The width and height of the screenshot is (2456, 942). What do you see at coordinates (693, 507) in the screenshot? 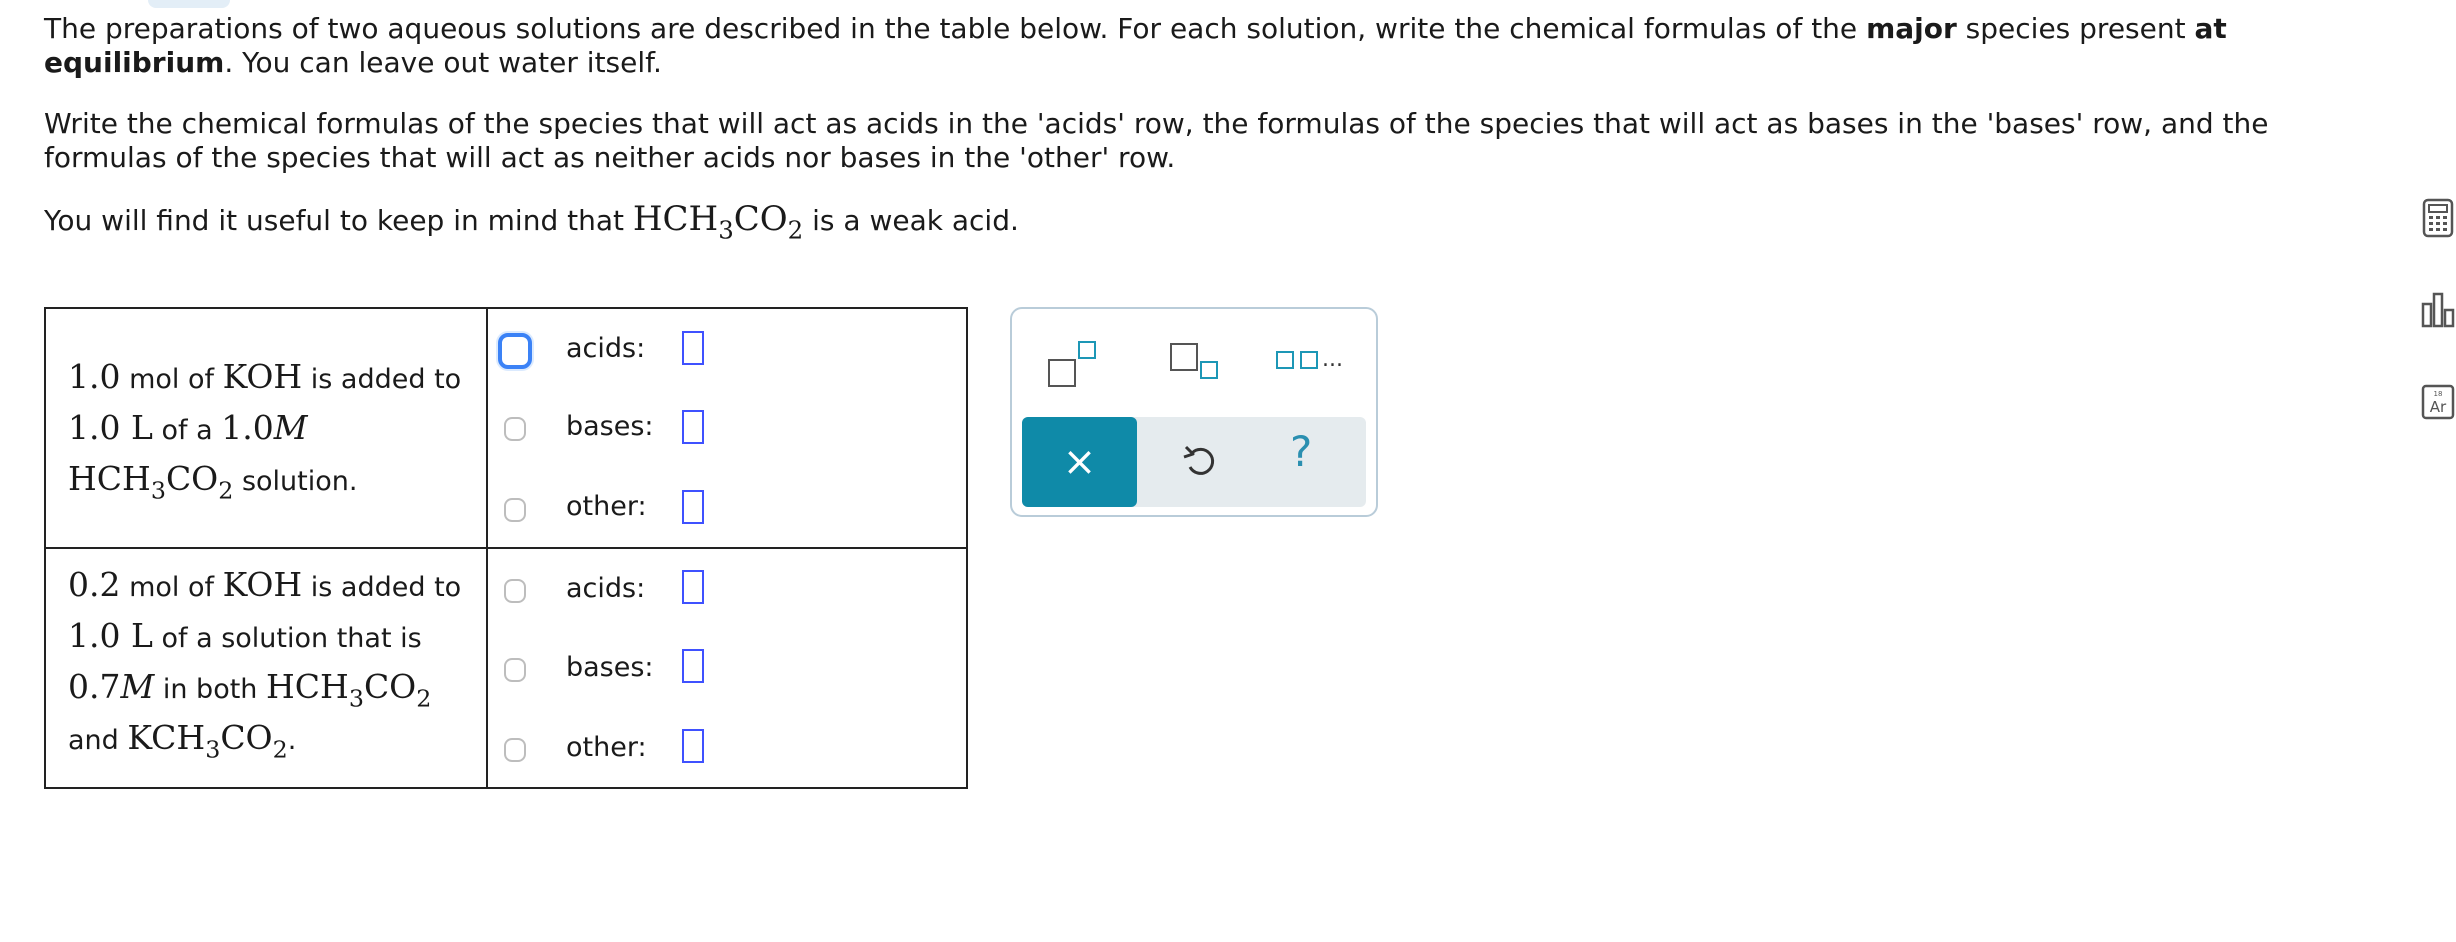
I see `solution-1-other-input` at bounding box center [693, 507].